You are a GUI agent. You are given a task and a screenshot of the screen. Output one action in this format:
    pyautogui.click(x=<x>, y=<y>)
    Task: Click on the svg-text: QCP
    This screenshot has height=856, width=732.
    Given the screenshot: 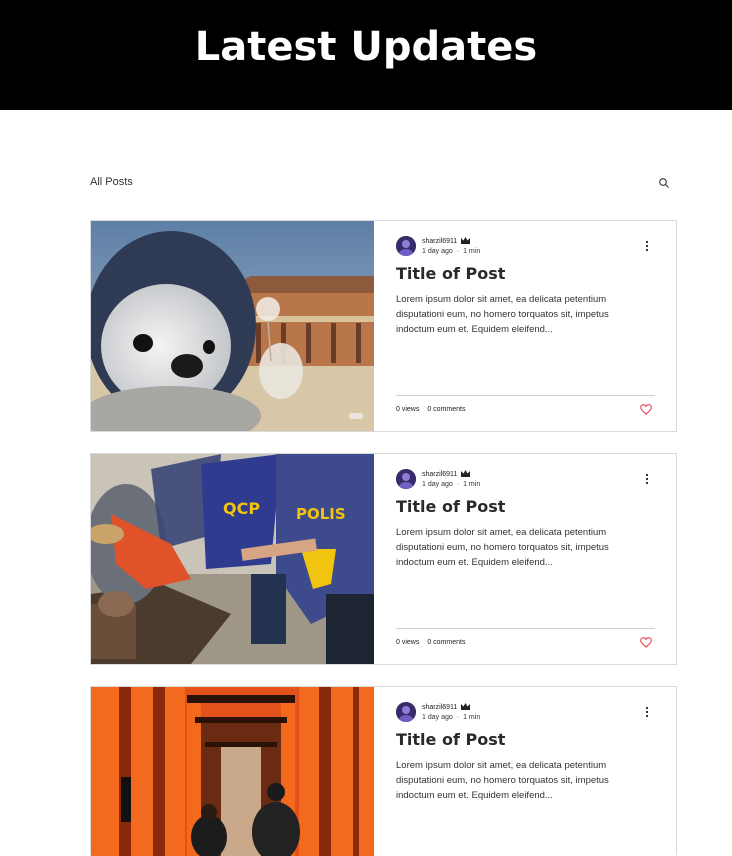 What is the action you would take?
    pyautogui.click(x=241, y=508)
    